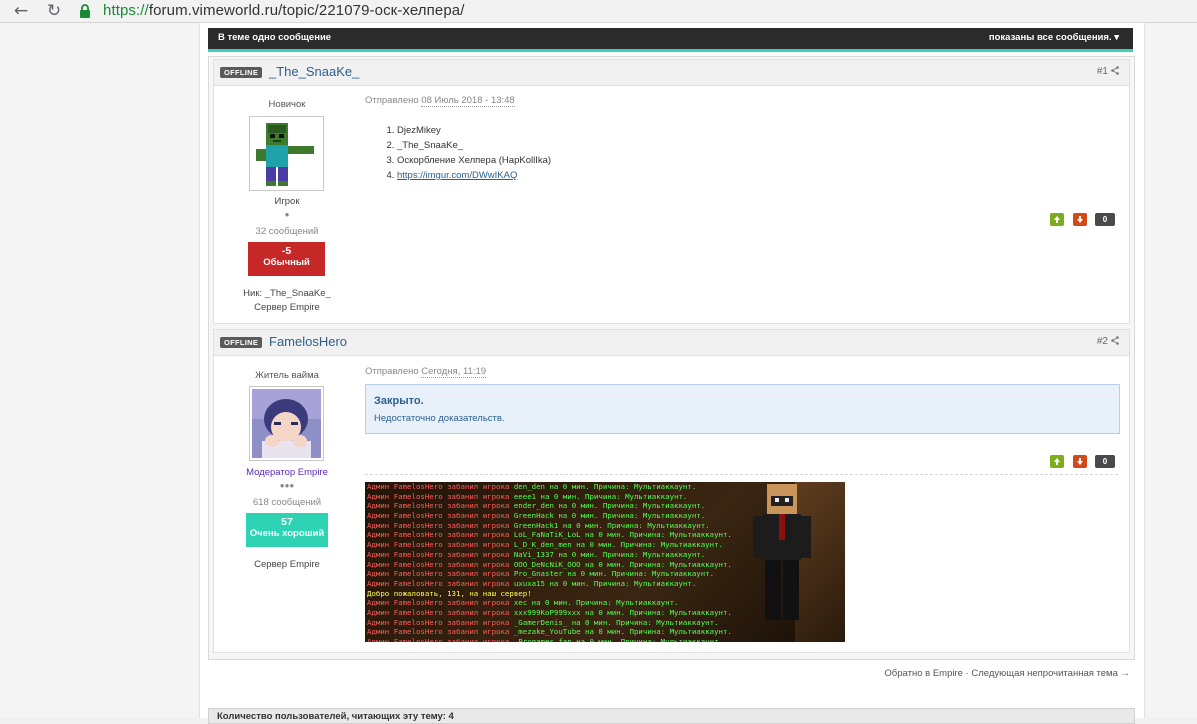 This screenshot has height=724, width=1197. What do you see at coordinates (671, 343) in the screenshot?
I see `post-header: OFFLINE FamelosHero #2` at bounding box center [671, 343].